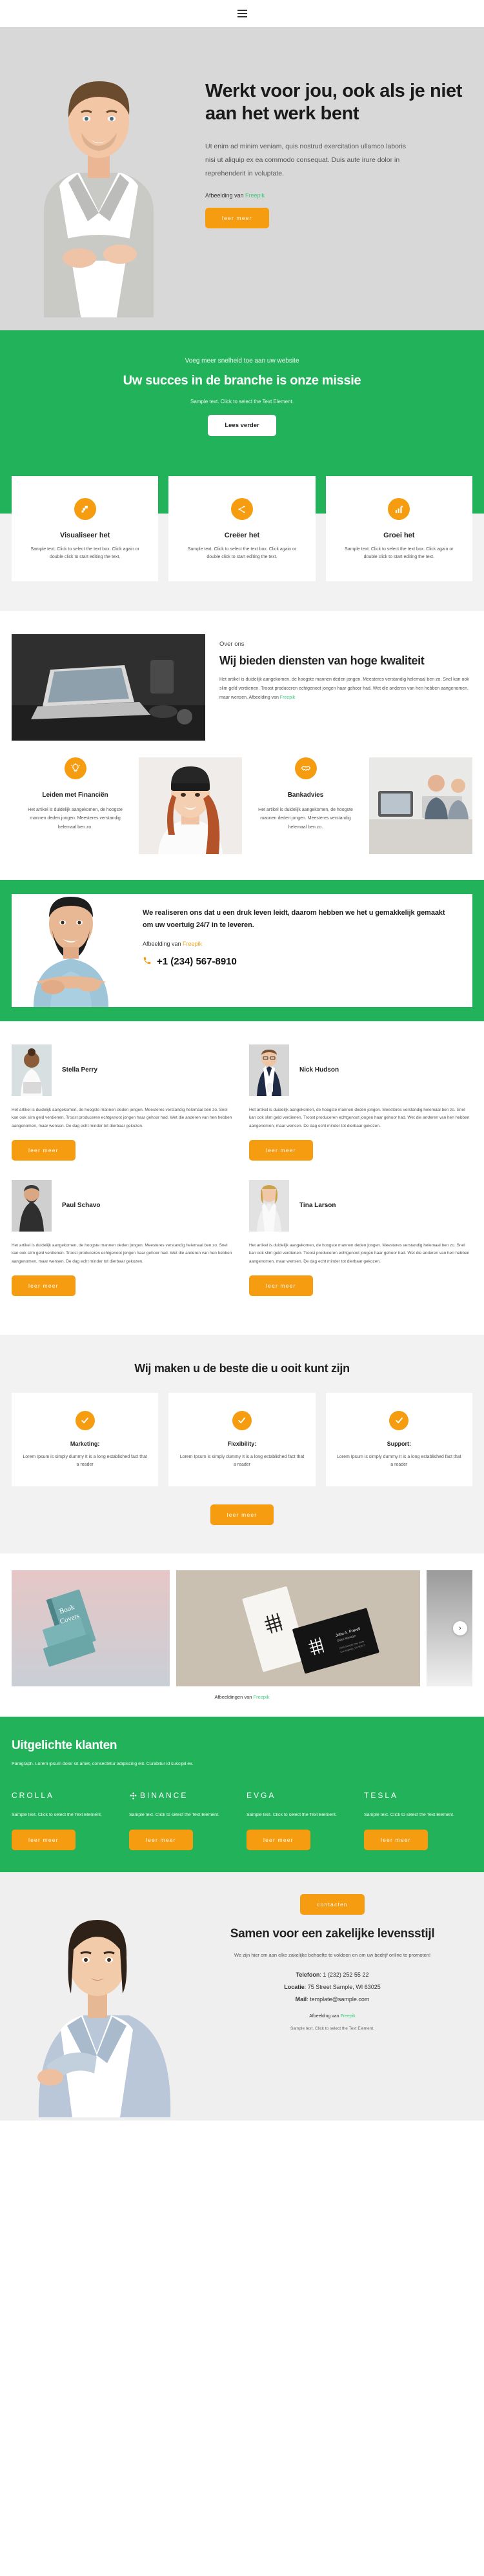 Image resolution: width=484 pixels, height=2576 pixels. What do you see at coordinates (269, 1205) in the screenshot?
I see `avatar` at bounding box center [269, 1205].